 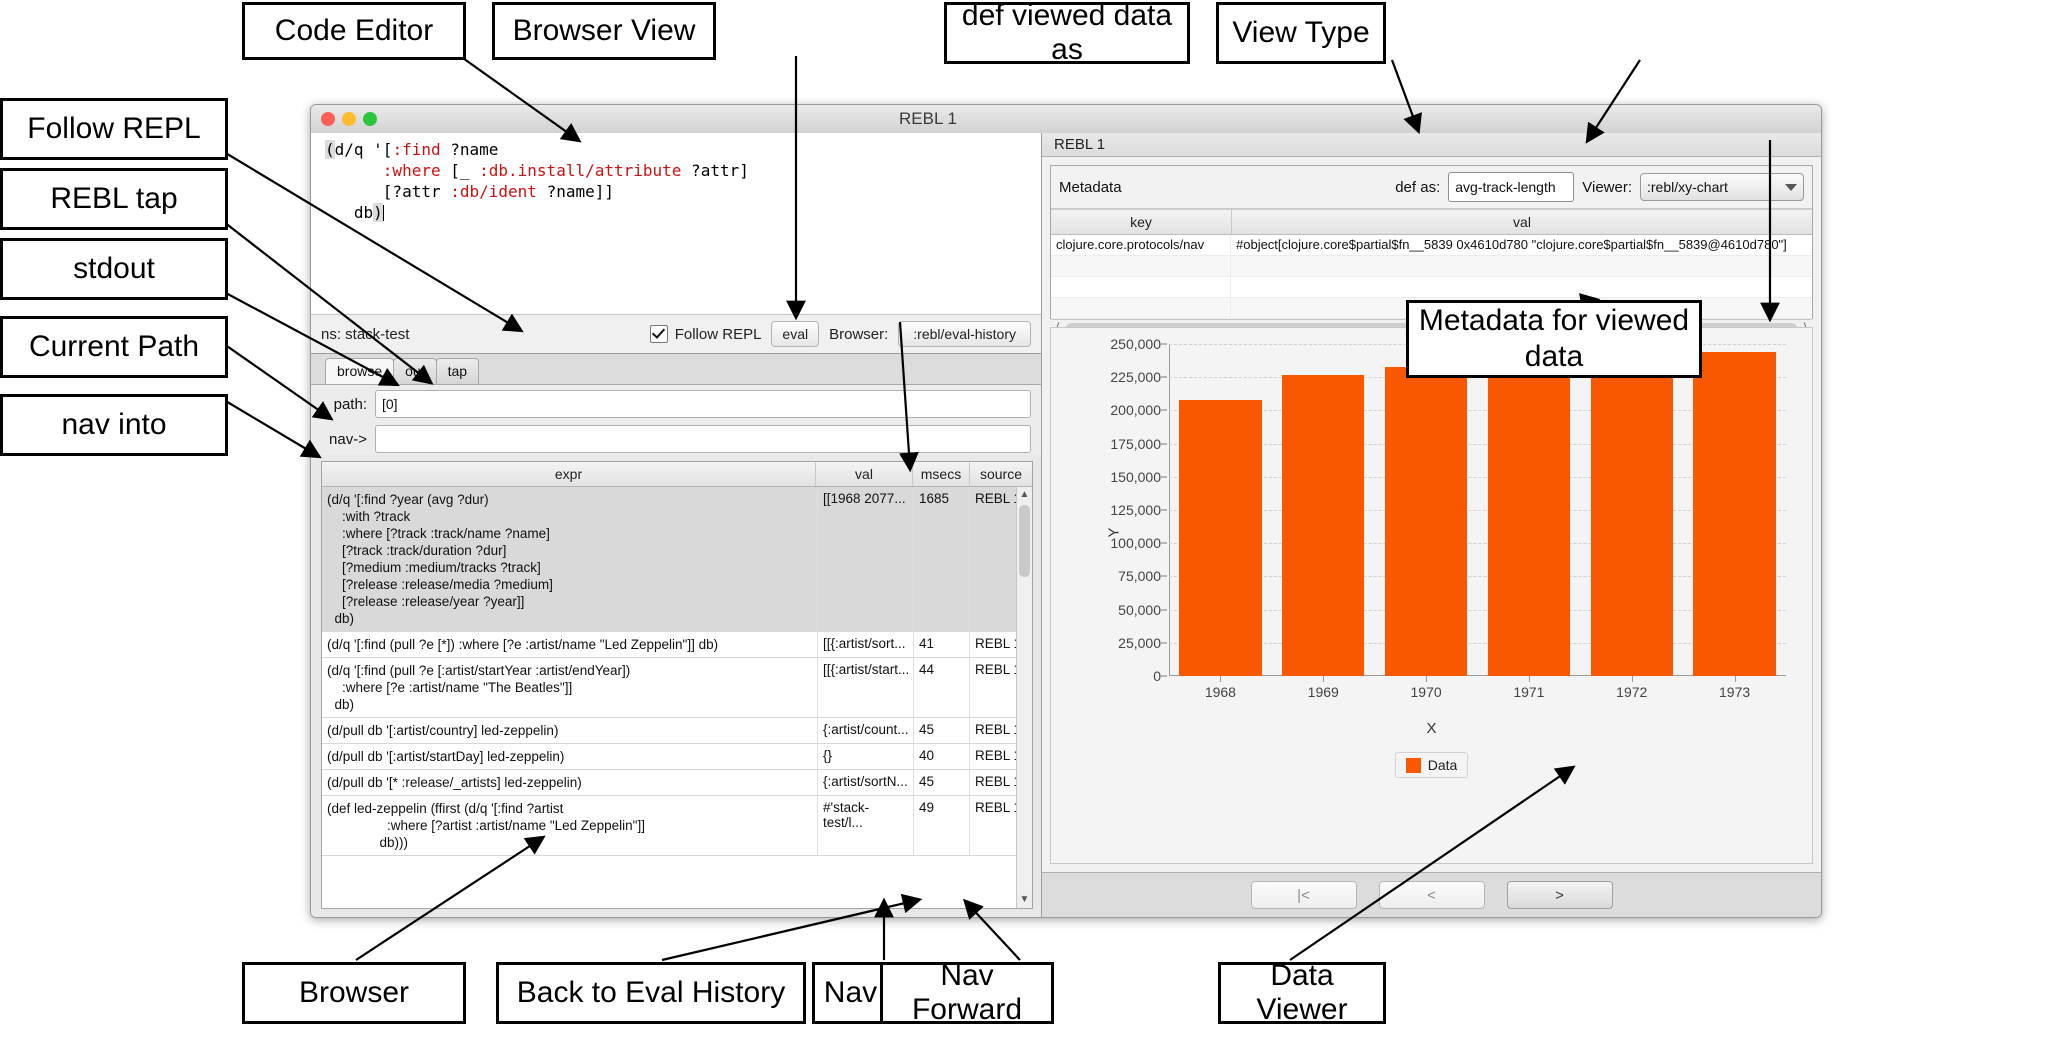 I want to click on chart-x-tick-label: 1968, so click(x=1220, y=692).